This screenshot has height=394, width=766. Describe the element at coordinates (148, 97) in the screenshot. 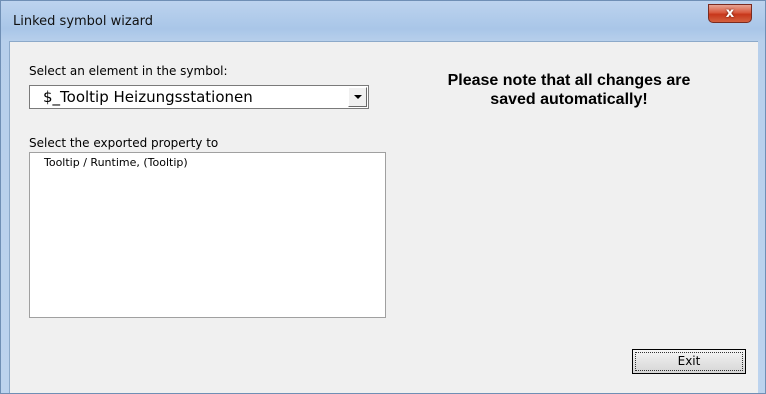

I see `element-dropdown-value: $_Tooltip Heizungsstationen` at that location.